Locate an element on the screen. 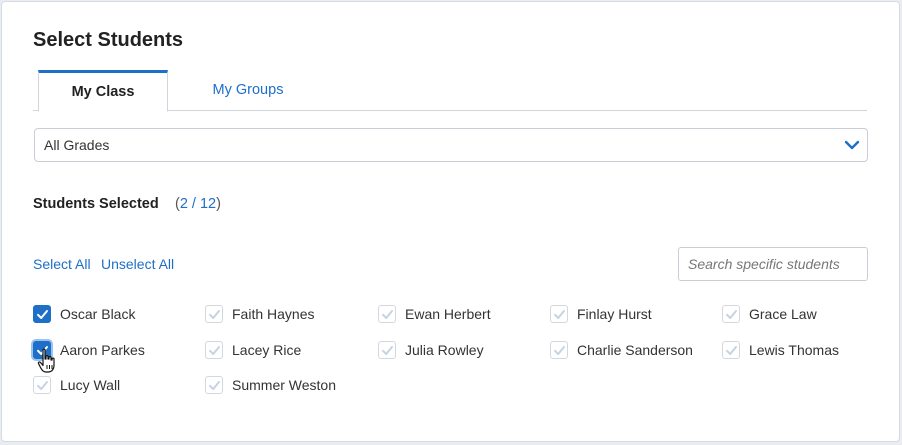 The image size is (902, 445). student-item: Ewan Herbert is located at coordinates (460, 315).